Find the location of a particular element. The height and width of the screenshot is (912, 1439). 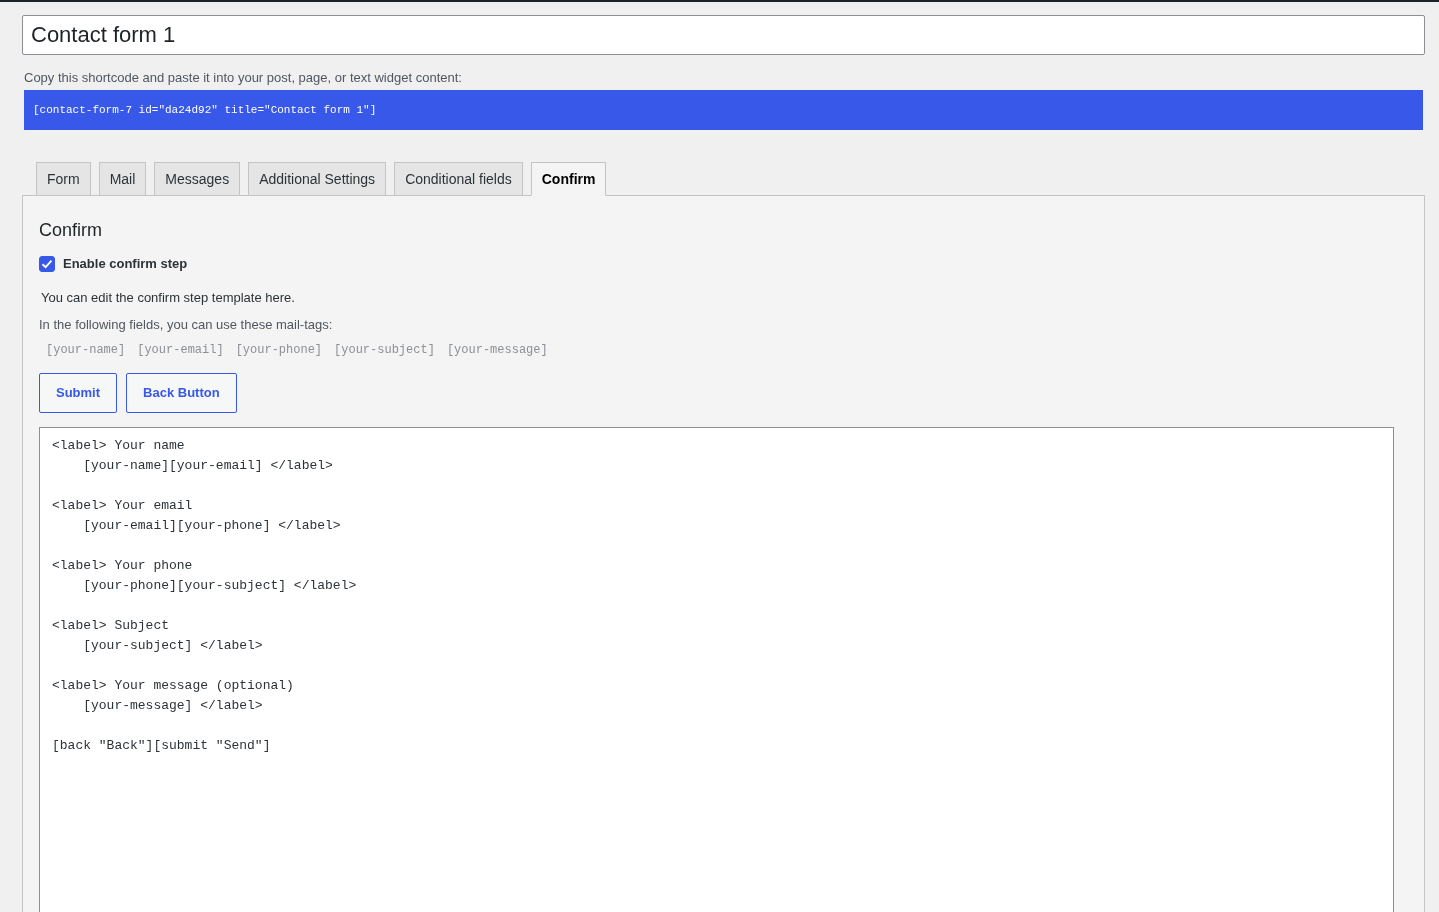

tab: Conditional fields is located at coordinates (458, 178).